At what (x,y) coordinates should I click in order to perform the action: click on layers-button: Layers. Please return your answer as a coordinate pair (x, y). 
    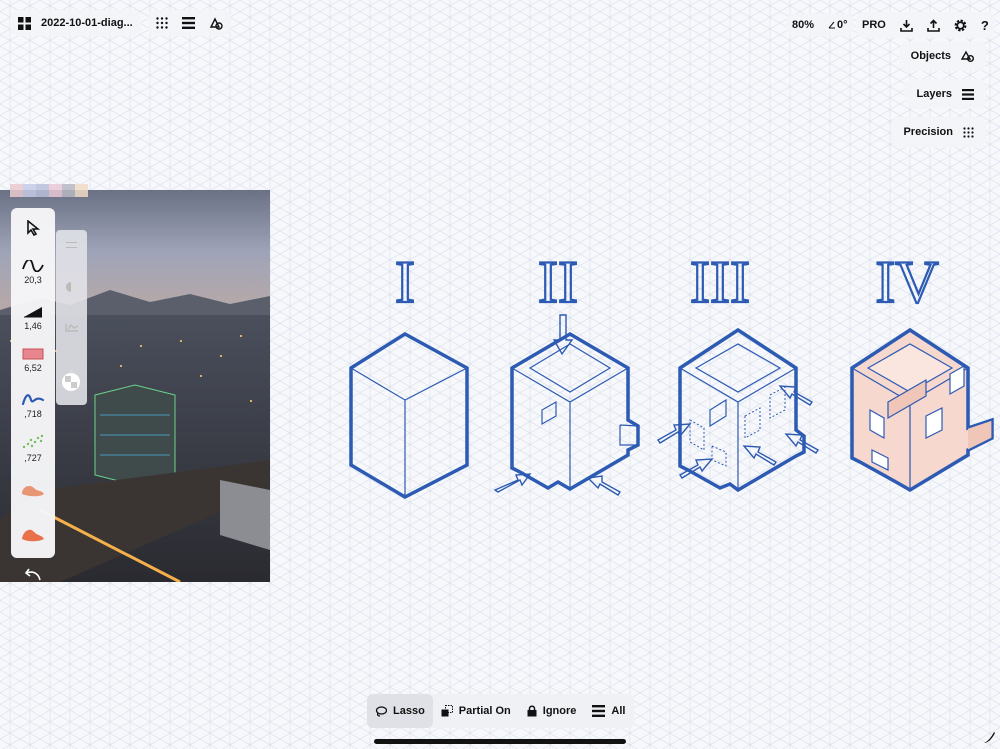
    Looking at the image, I should click on (945, 94).